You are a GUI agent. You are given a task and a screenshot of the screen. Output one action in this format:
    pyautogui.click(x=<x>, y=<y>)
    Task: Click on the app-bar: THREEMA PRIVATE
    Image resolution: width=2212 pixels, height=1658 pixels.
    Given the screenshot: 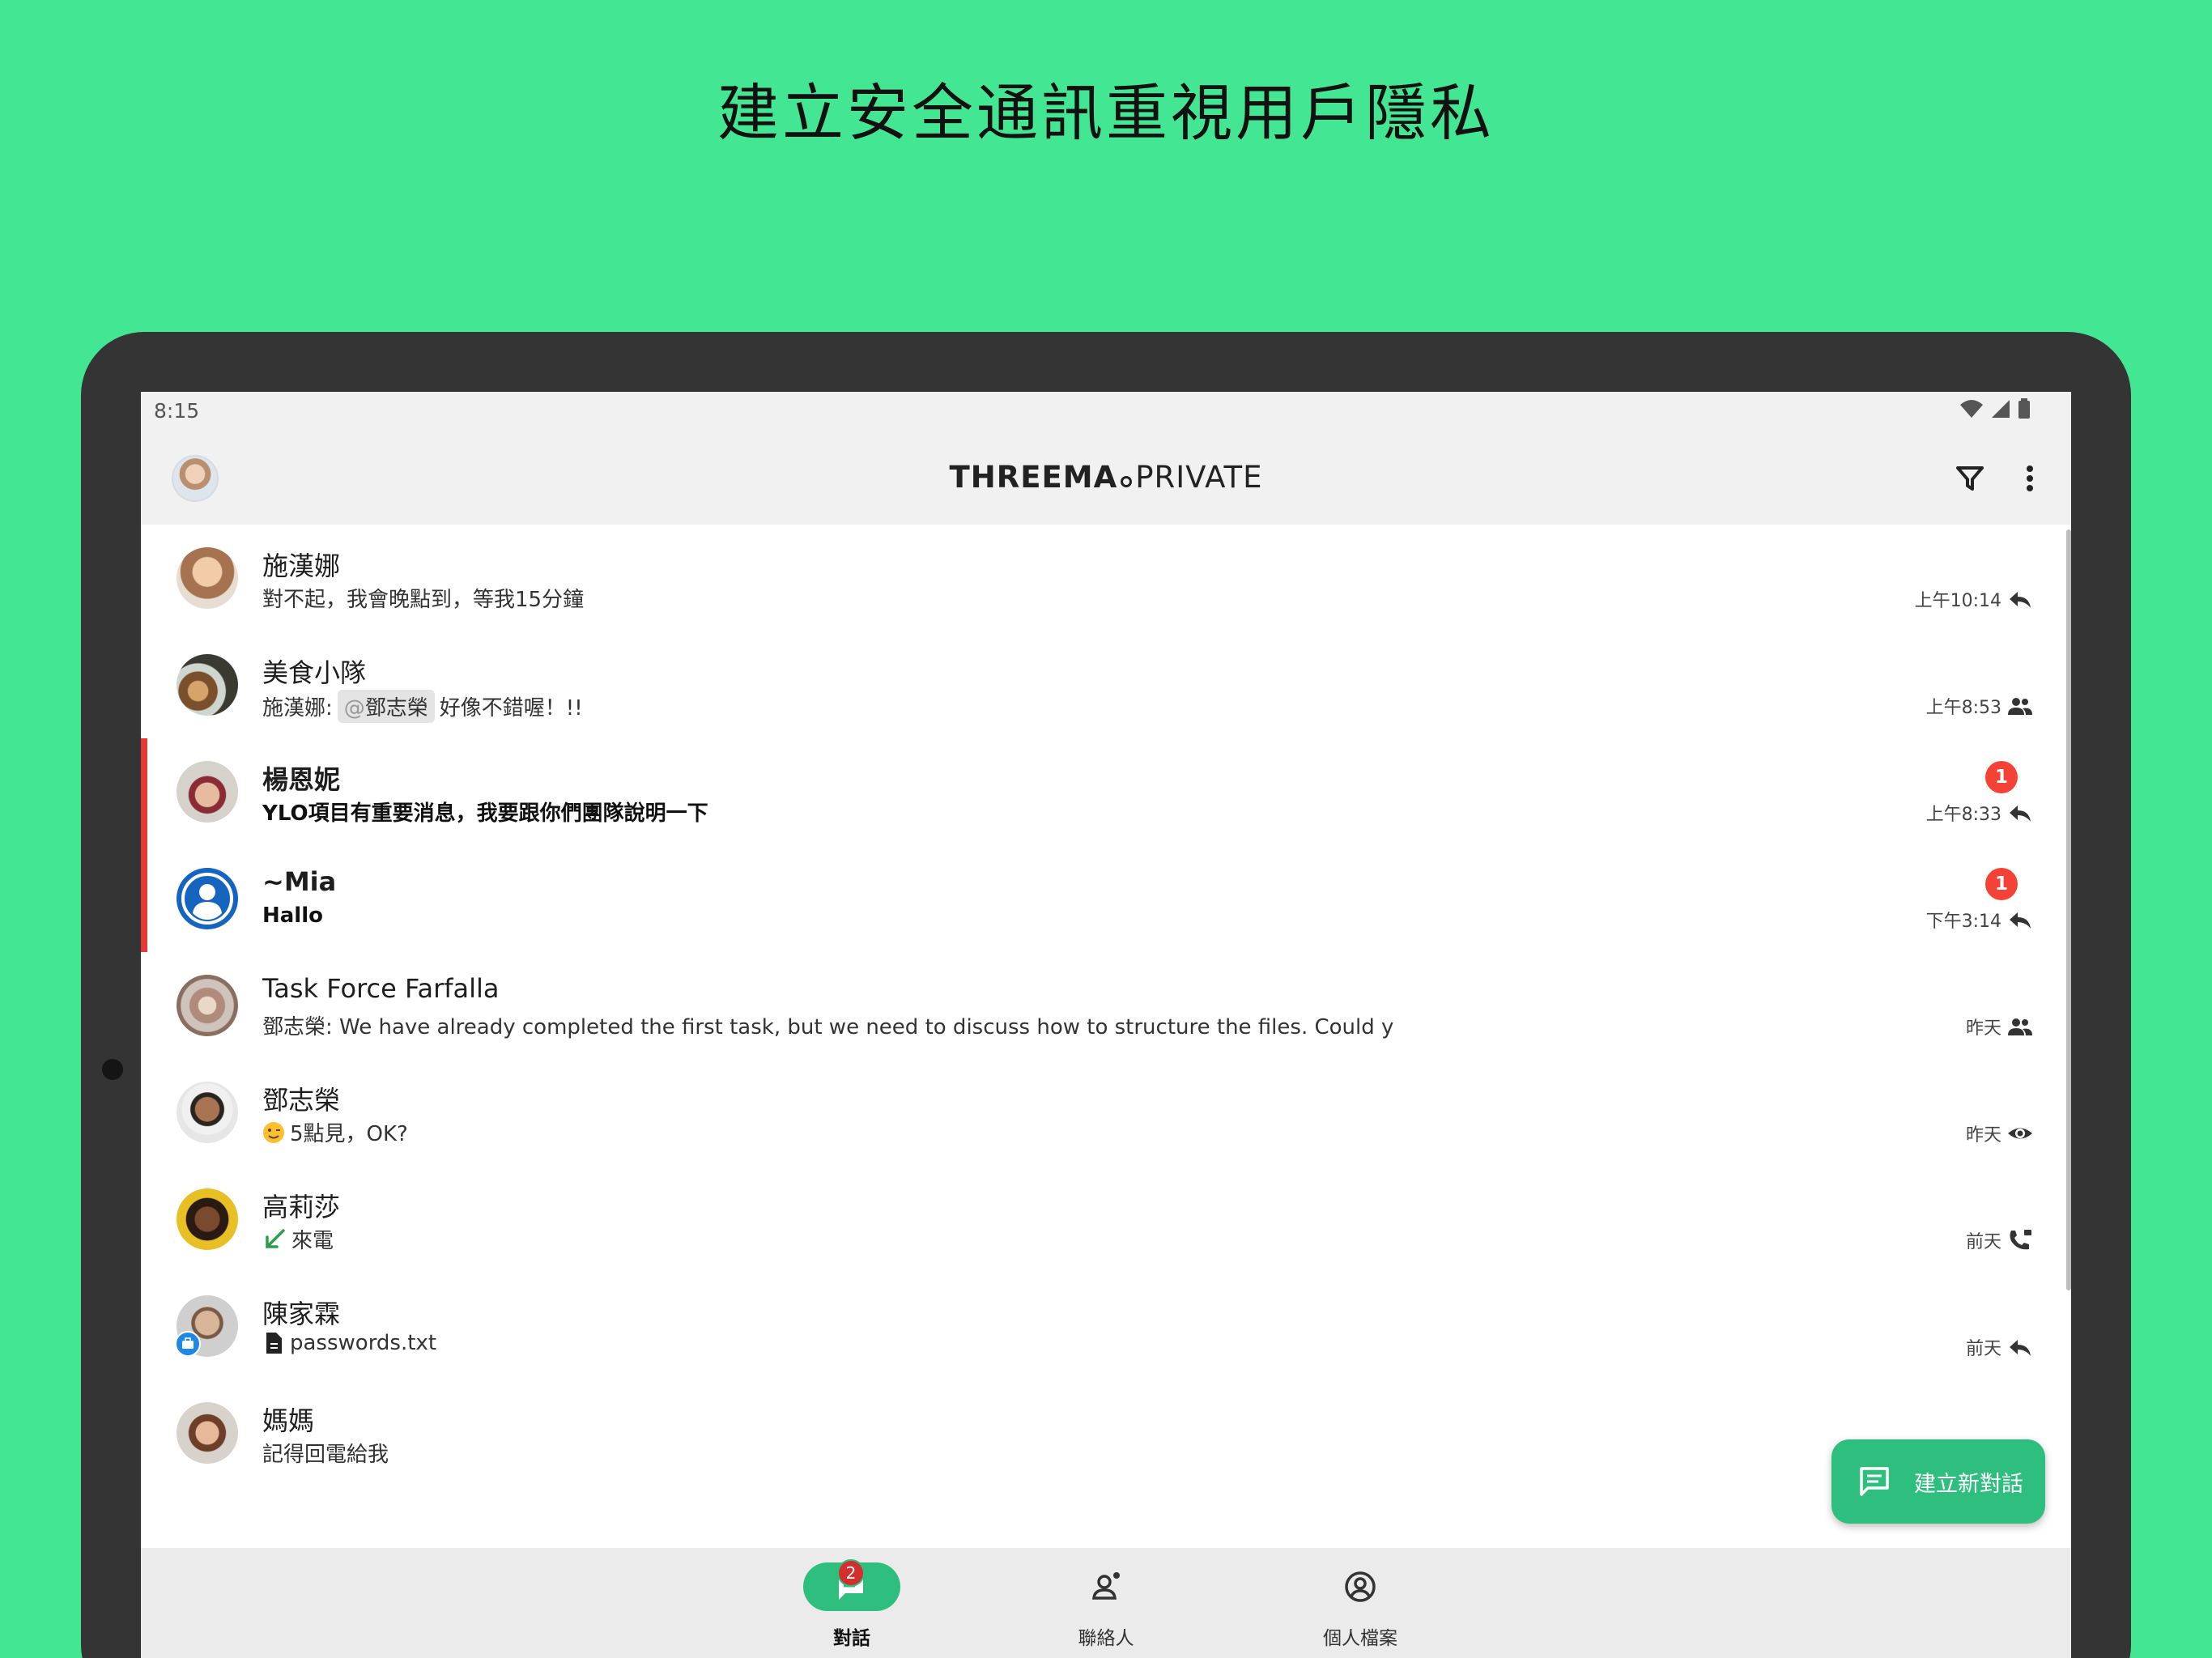 What is the action you would take?
    pyautogui.click(x=1106, y=478)
    